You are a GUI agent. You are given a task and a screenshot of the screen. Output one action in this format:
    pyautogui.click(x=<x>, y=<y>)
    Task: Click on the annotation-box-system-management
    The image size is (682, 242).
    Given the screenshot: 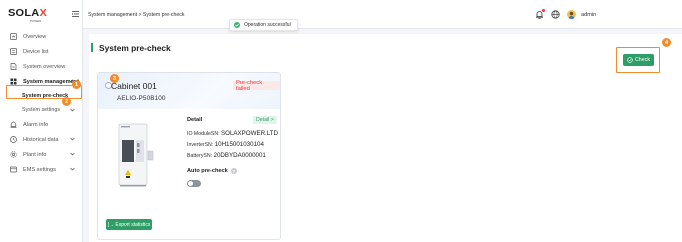 What is the action you would take?
    pyautogui.click(x=44, y=92)
    